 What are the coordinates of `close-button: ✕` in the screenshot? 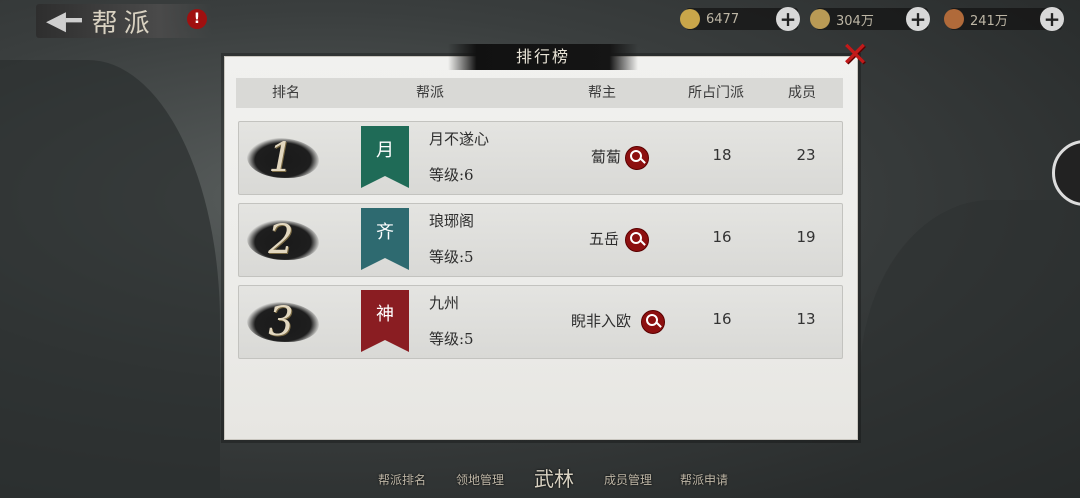 It's located at (855, 55).